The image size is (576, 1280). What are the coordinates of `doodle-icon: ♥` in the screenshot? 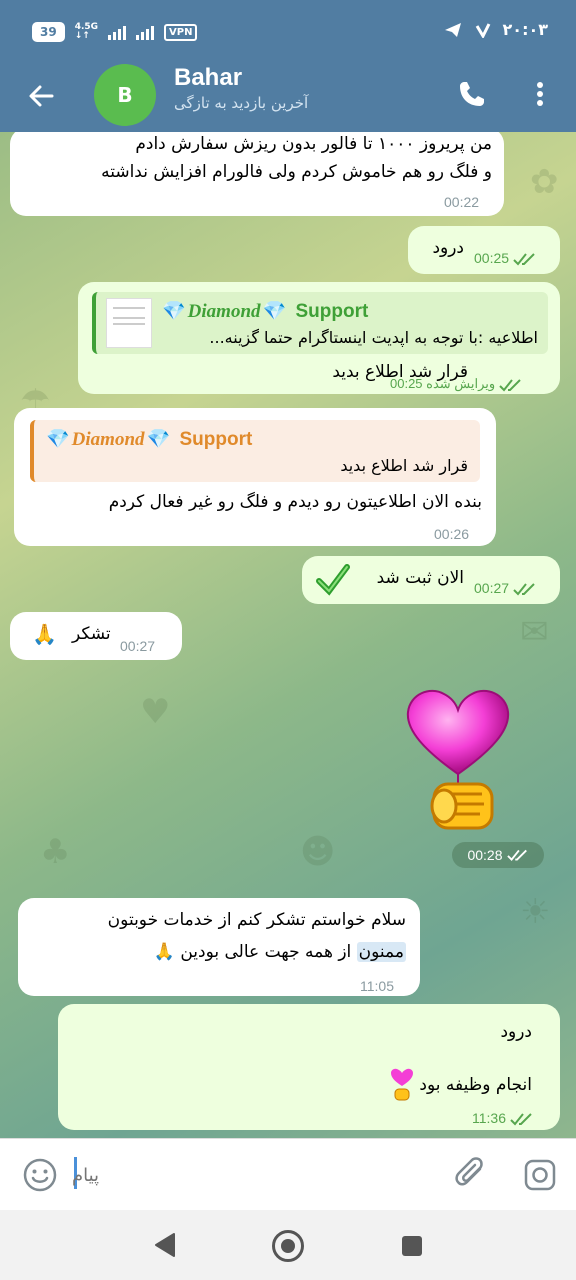 It's located at (155, 712).